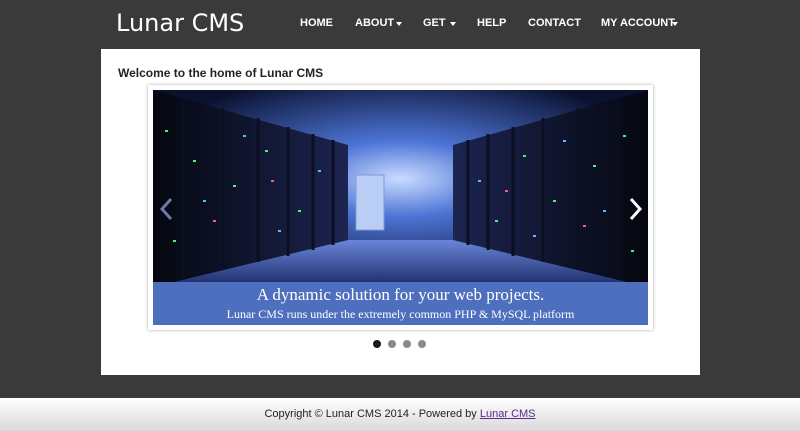 The width and height of the screenshot is (800, 431). What do you see at coordinates (370, 414) in the screenshot?
I see `footer-copyright: Copyright © Lunar CMS 2014 - Powered by` at bounding box center [370, 414].